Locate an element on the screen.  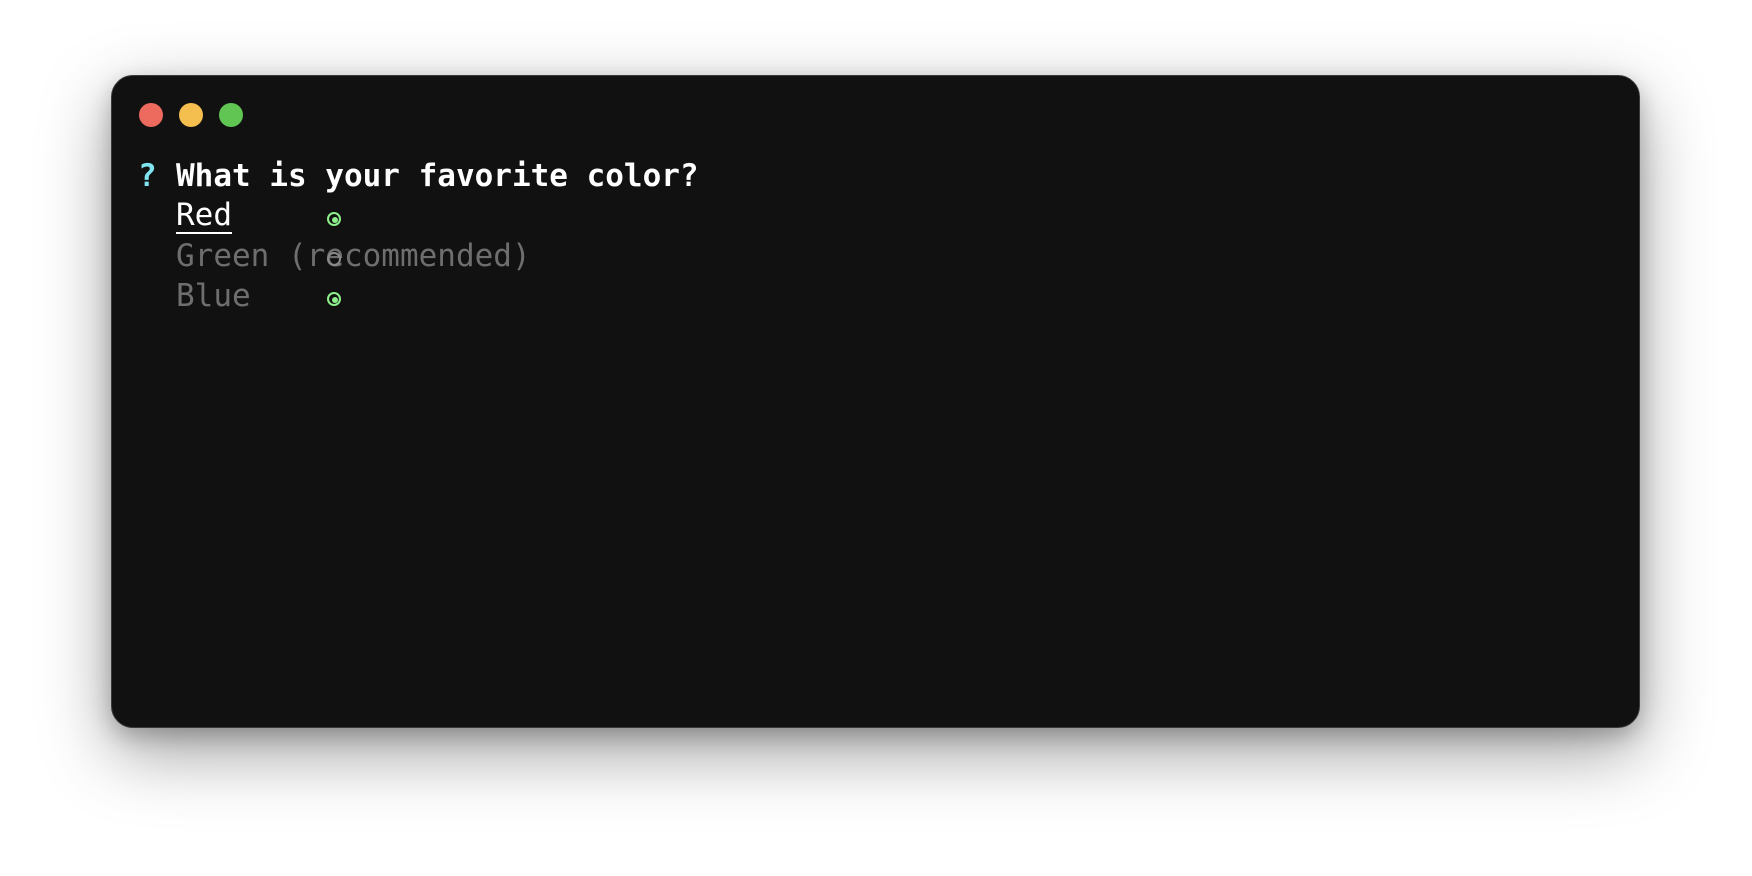
option-label-red: Red is located at coordinates (204, 215).